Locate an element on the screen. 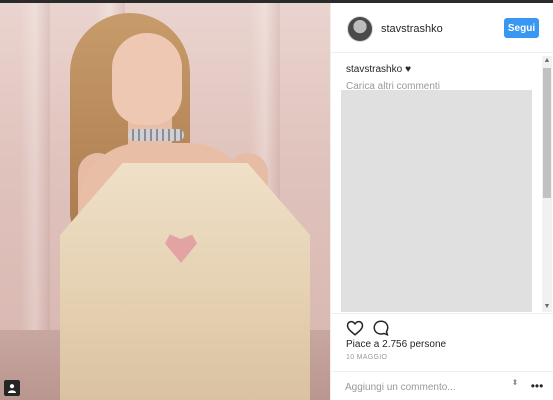  speech-bubble-icon is located at coordinates (381, 328).